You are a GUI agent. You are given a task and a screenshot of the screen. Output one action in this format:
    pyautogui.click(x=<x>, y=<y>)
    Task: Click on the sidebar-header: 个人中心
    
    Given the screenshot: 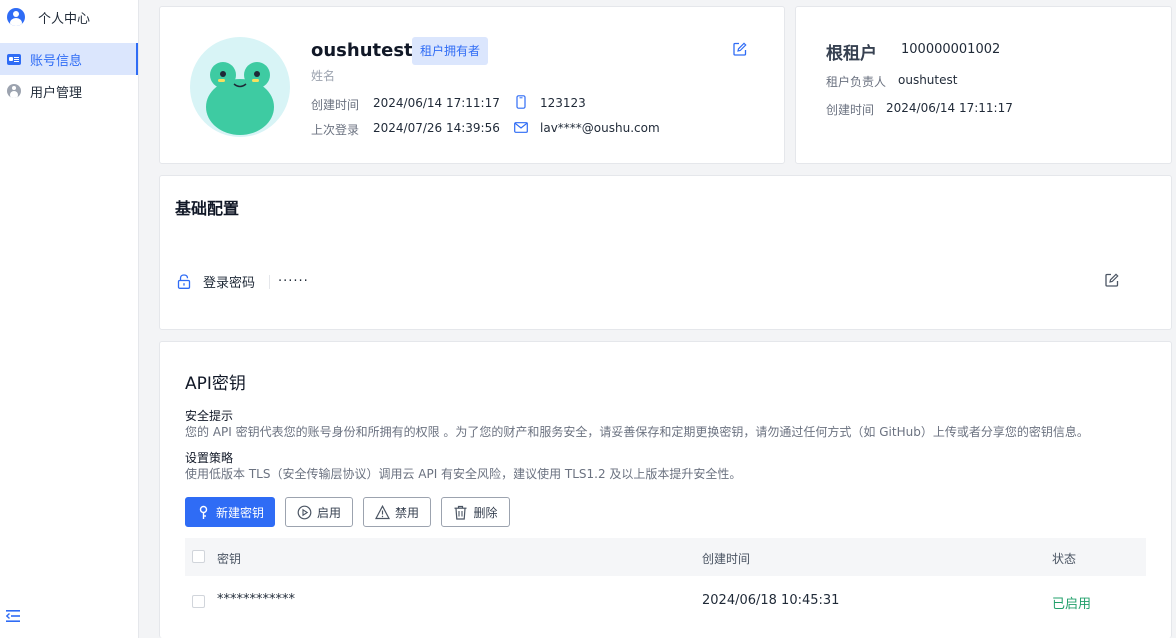 What is the action you would take?
    pyautogui.click(x=69, y=17)
    